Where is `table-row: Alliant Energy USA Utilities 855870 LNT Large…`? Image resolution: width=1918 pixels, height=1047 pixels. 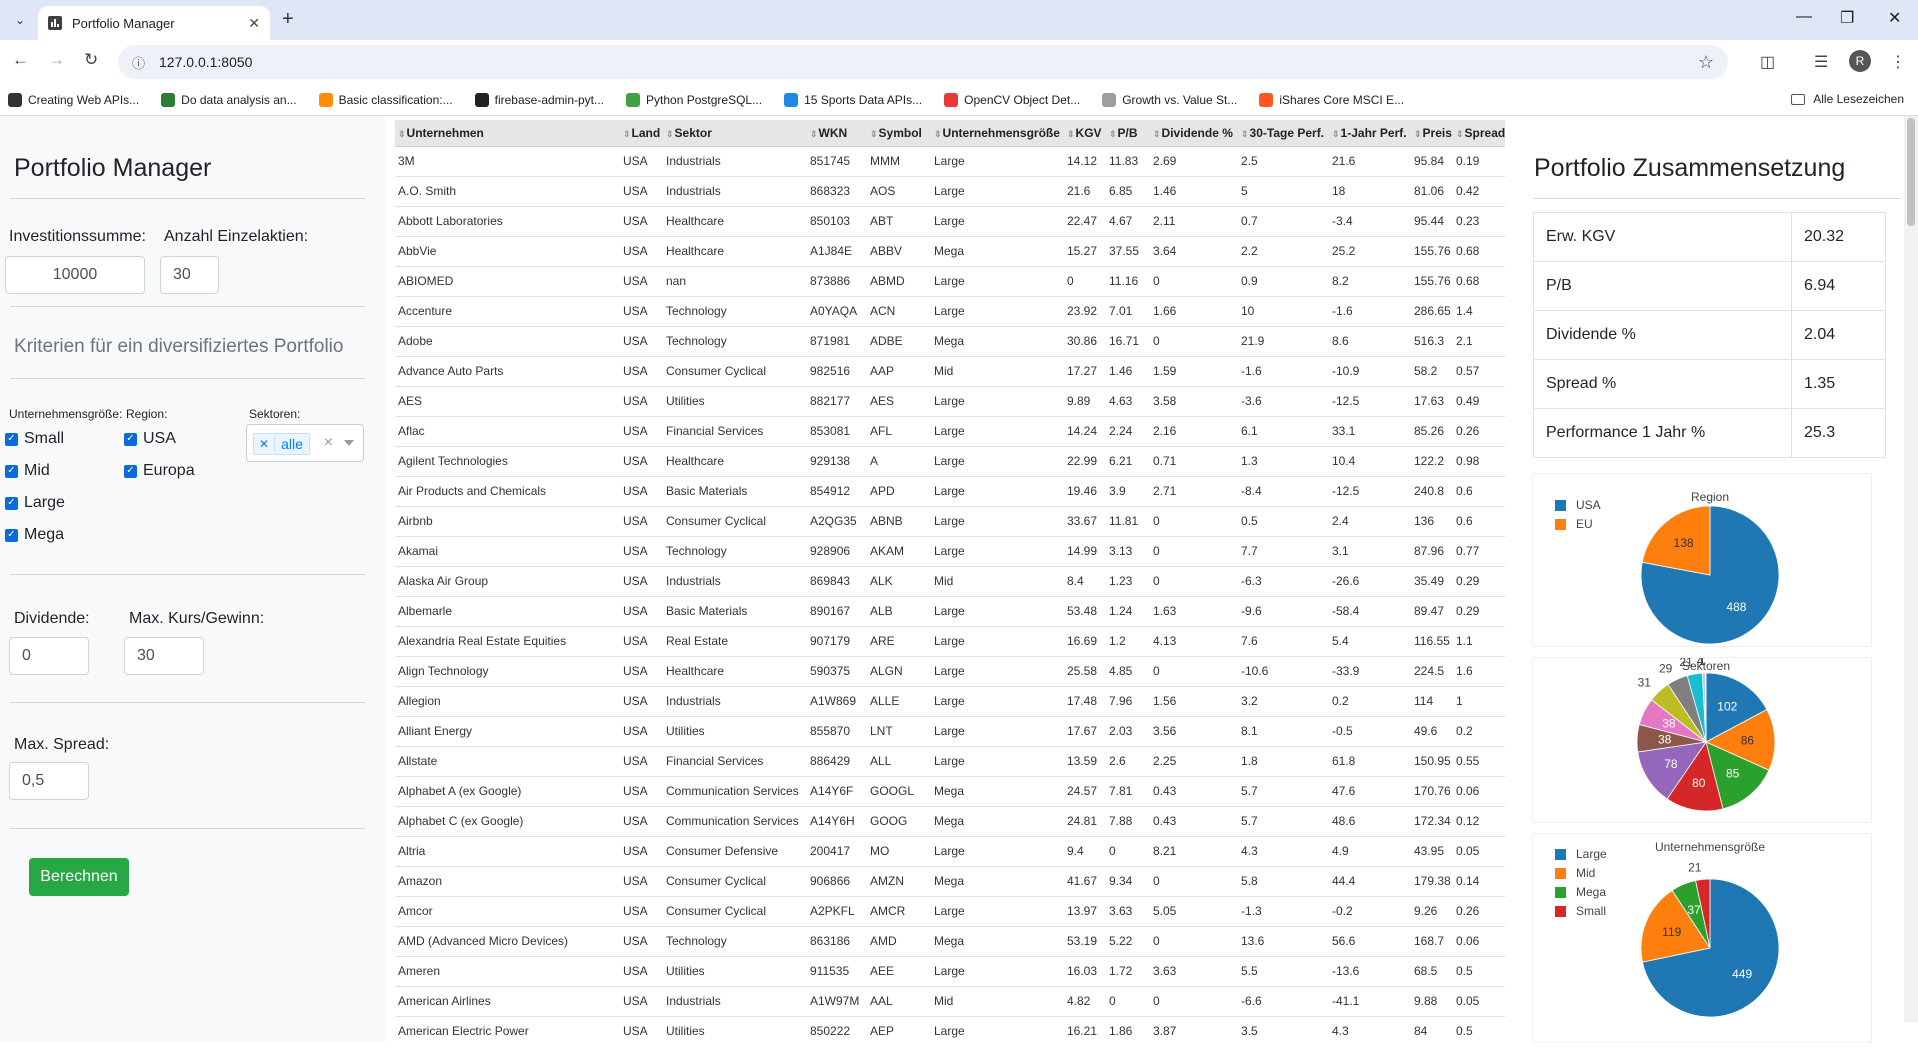 table-row: Alliant Energy USA Utilities 855870 LNT Large… is located at coordinates (950, 731).